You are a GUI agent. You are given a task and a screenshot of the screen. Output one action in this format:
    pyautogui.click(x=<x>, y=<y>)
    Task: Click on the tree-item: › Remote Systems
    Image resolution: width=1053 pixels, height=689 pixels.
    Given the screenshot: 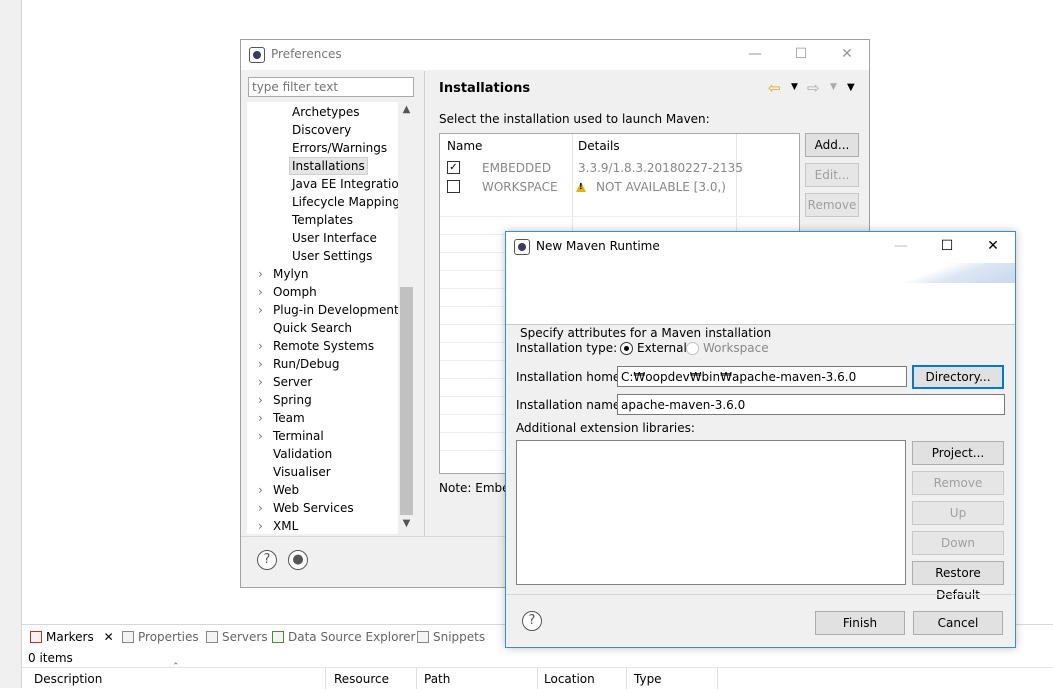 What is the action you would take?
    pyautogui.click(x=316, y=346)
    